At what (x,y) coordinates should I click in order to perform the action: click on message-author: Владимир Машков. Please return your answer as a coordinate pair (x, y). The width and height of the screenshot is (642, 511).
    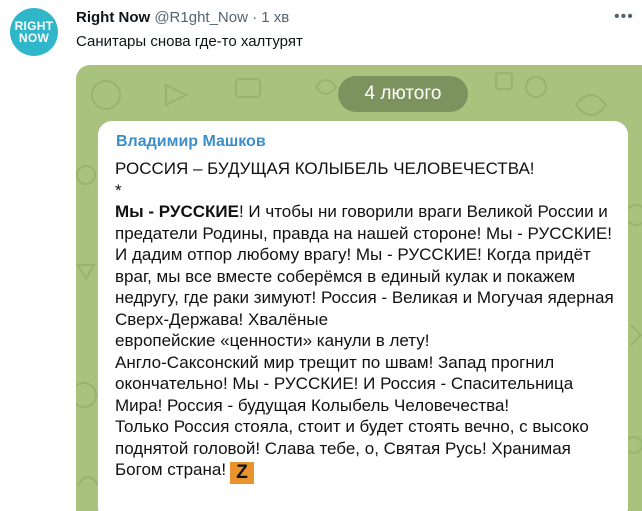
    Looking at the image, I should click on (191, 141).